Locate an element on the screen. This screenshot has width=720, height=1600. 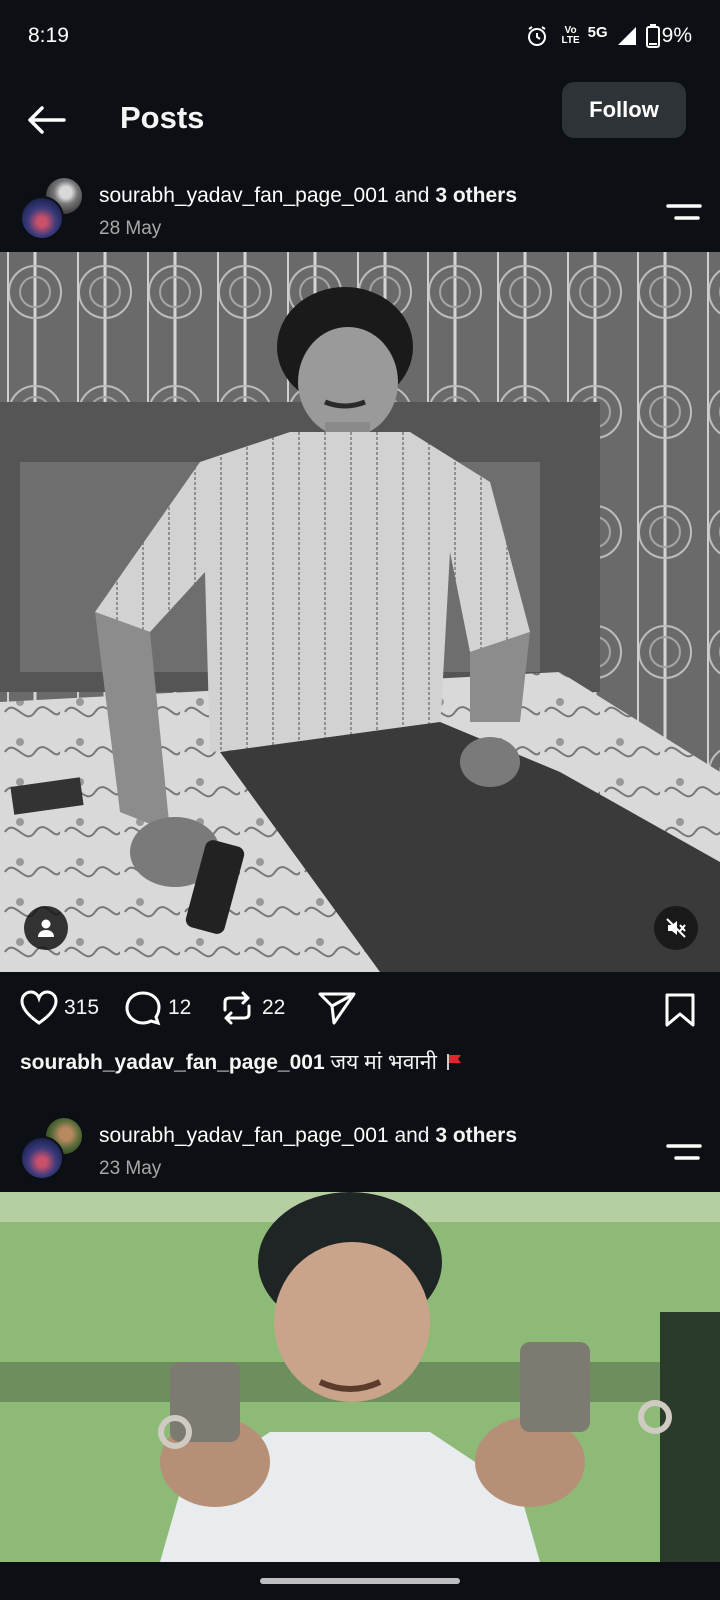
flag-icon is located at coordinates (453, 1062).